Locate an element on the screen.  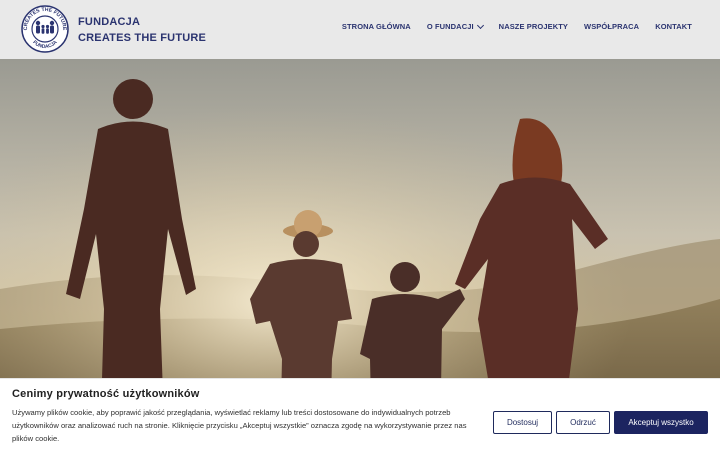
brand-line-1: FUNDACJA is located at coordinates (109, 22).